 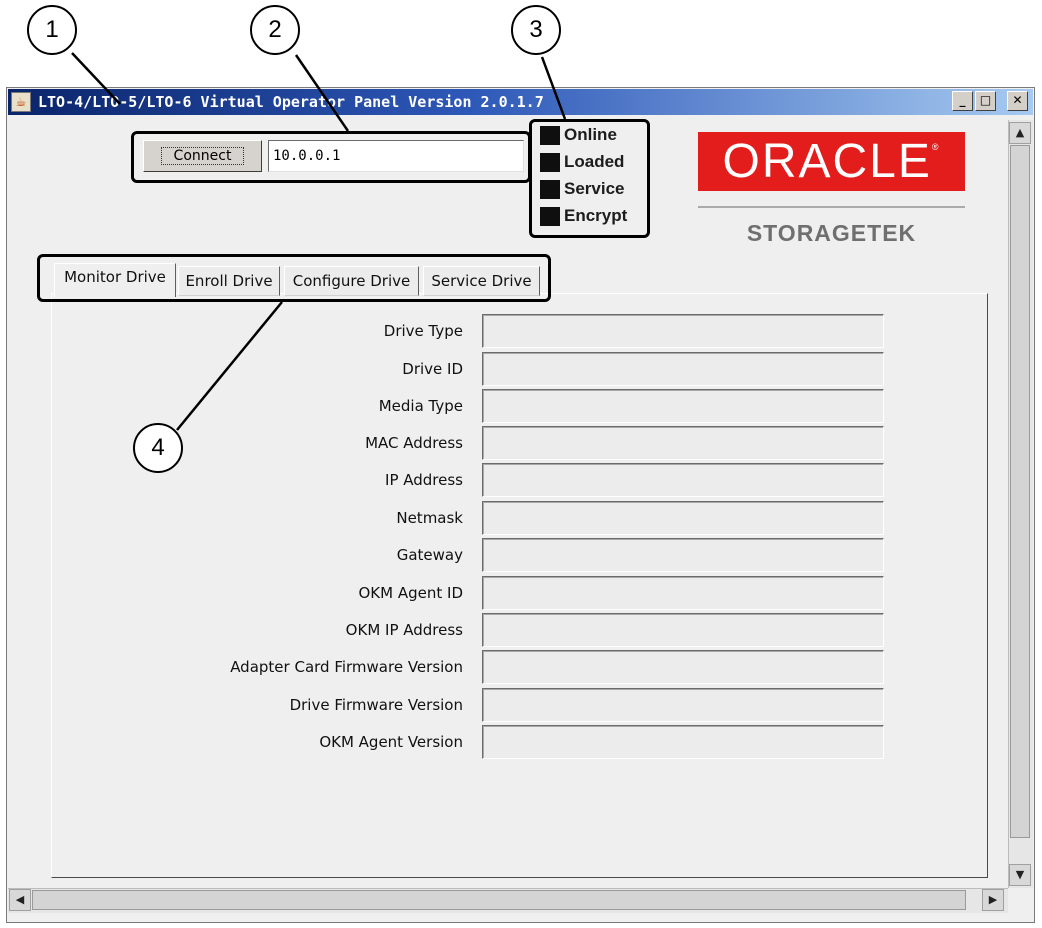 What do you see at coordinates (158, 448) in the screenshot?
I see `callout-4: 4` at bounding box center [158, 448].